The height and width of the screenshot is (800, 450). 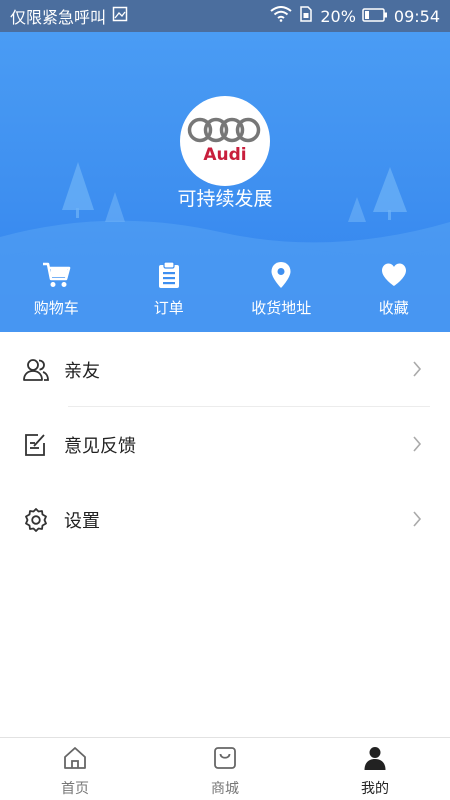 I want to click on quick-action-cart-label: 购物车, so click(x=56, y=308).